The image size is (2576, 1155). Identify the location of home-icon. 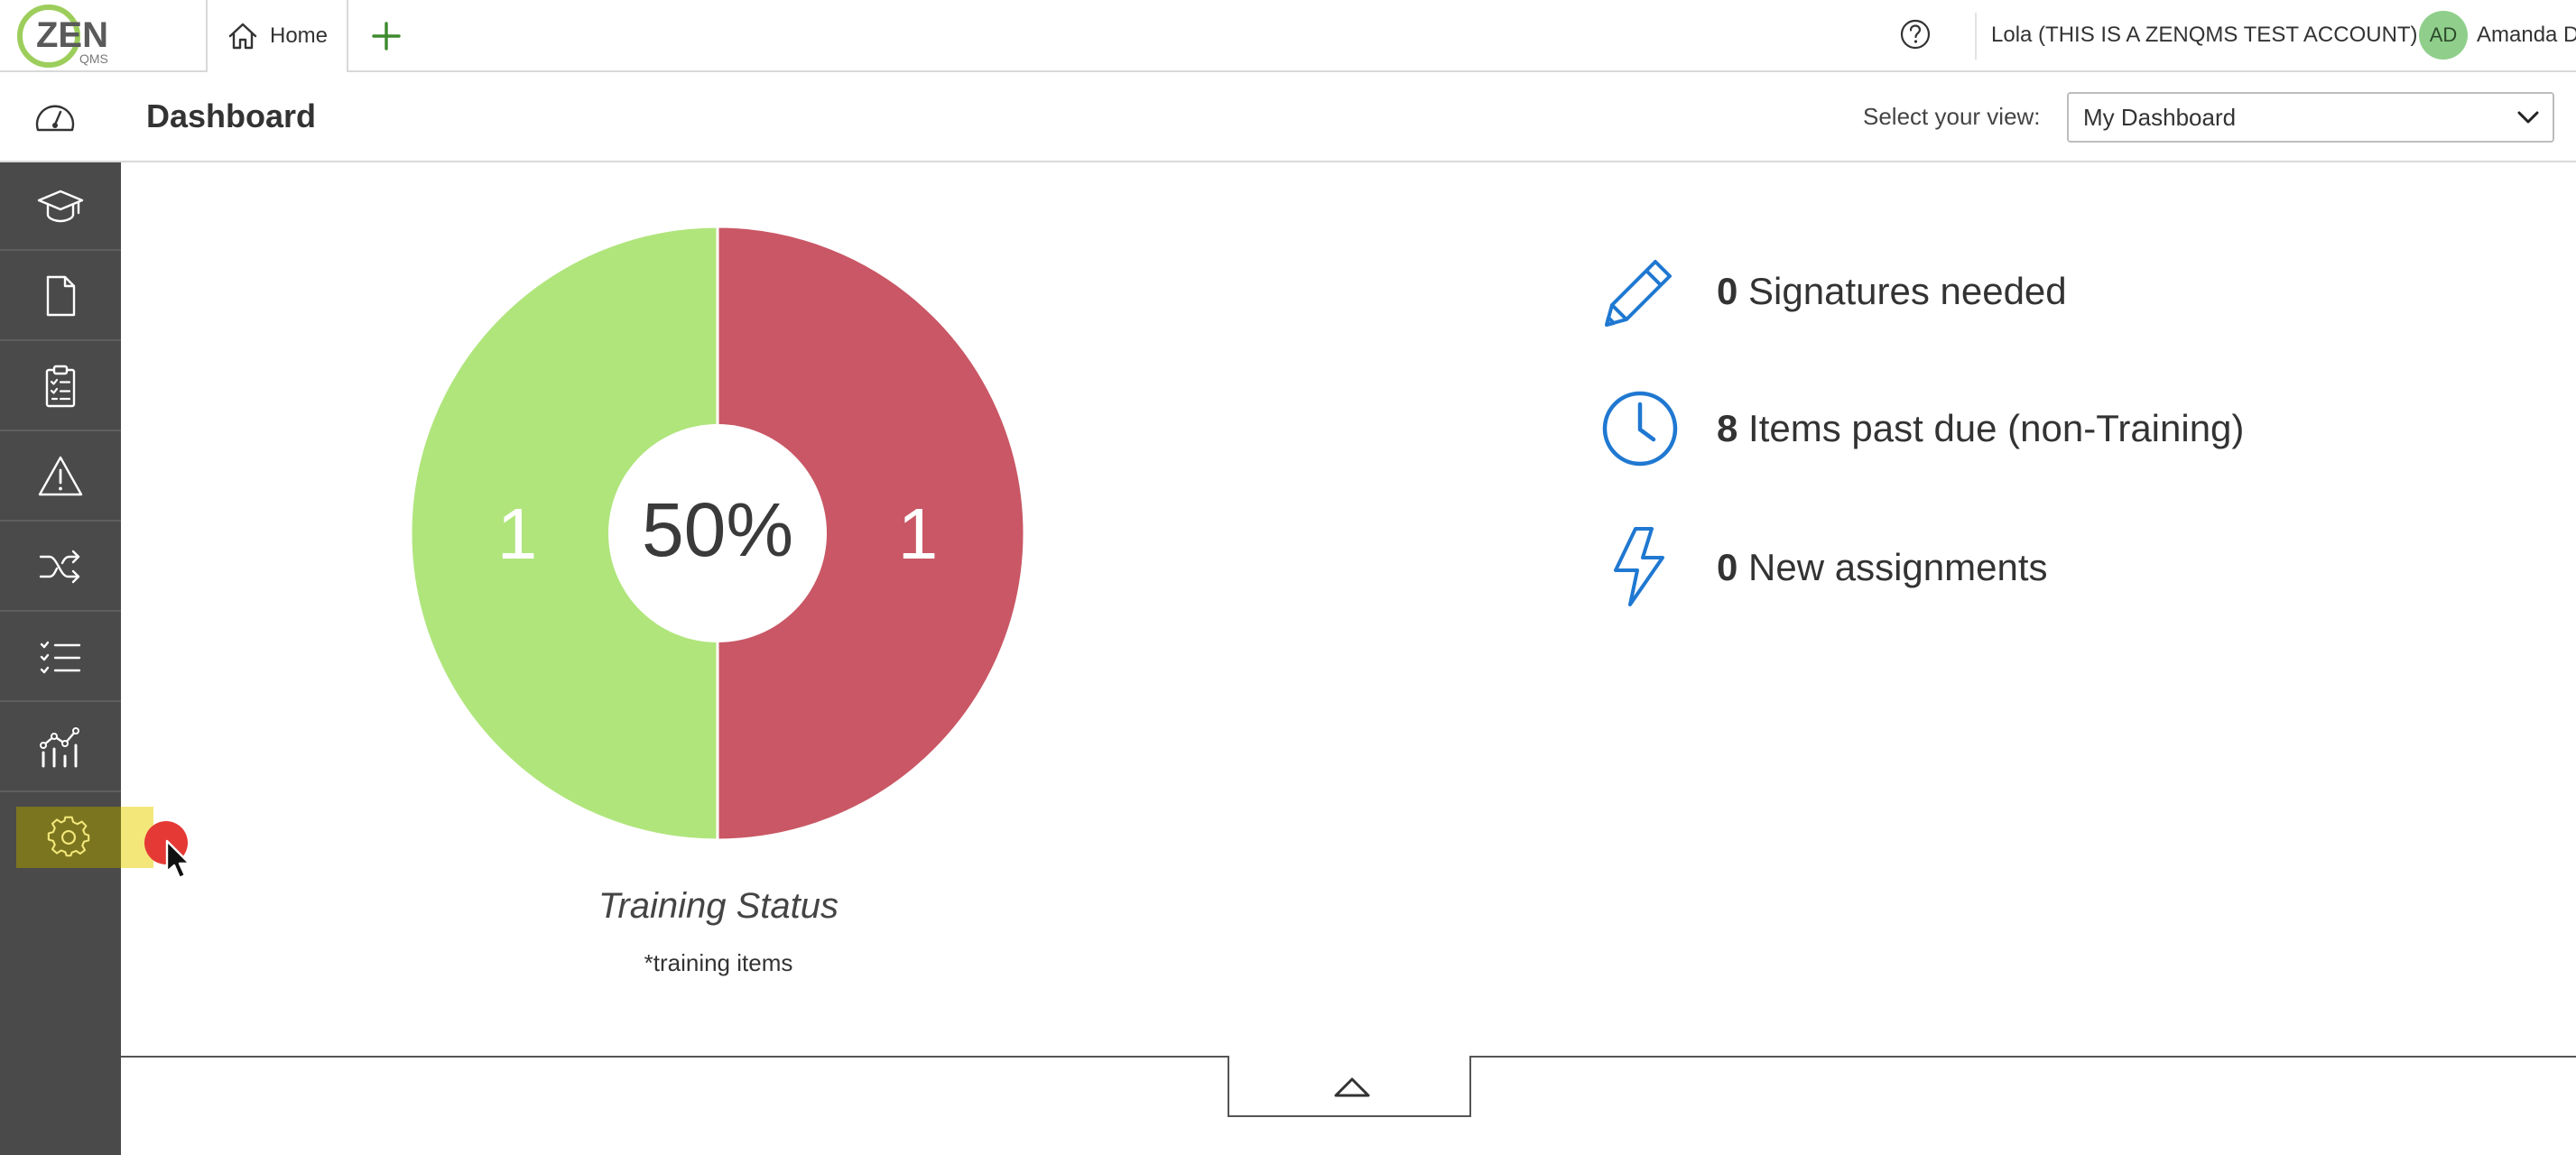
(242, 36).